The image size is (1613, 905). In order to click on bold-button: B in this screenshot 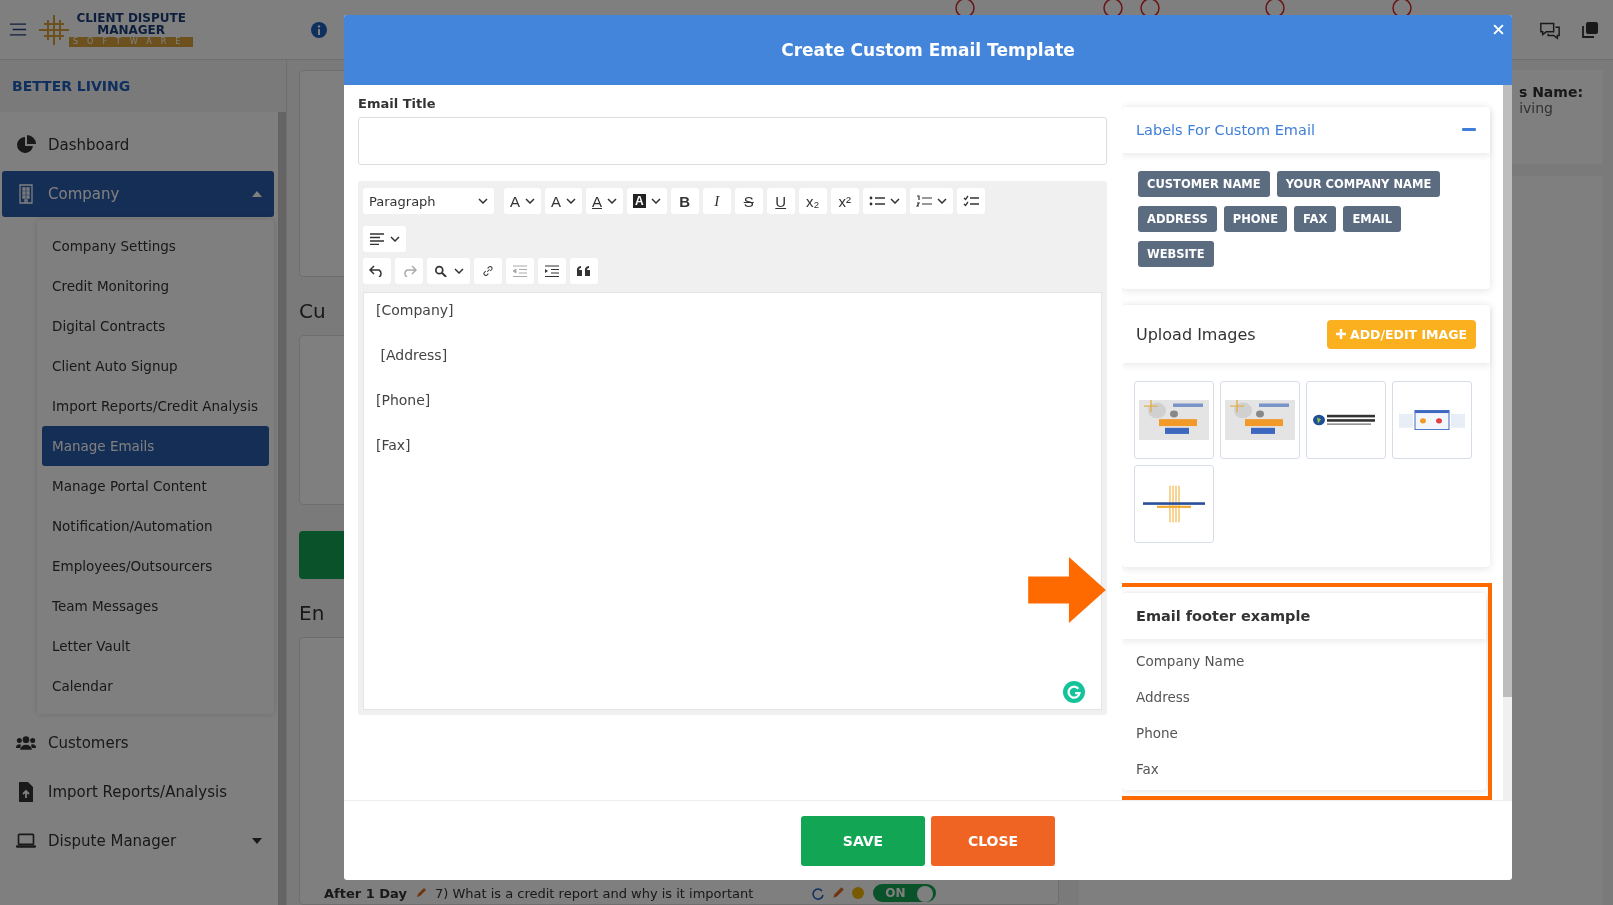, I will do `click(684, 201)`.